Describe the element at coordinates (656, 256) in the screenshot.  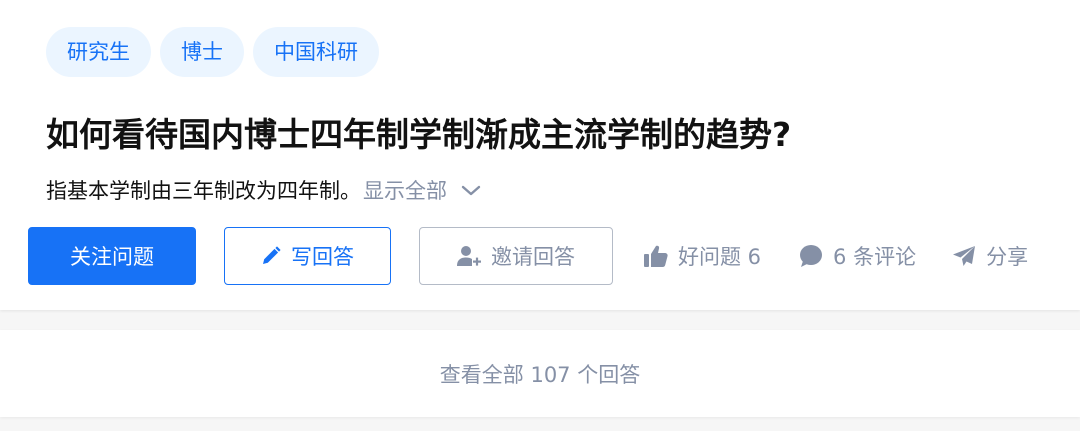
I see `thumbs-up-icon` at that location.